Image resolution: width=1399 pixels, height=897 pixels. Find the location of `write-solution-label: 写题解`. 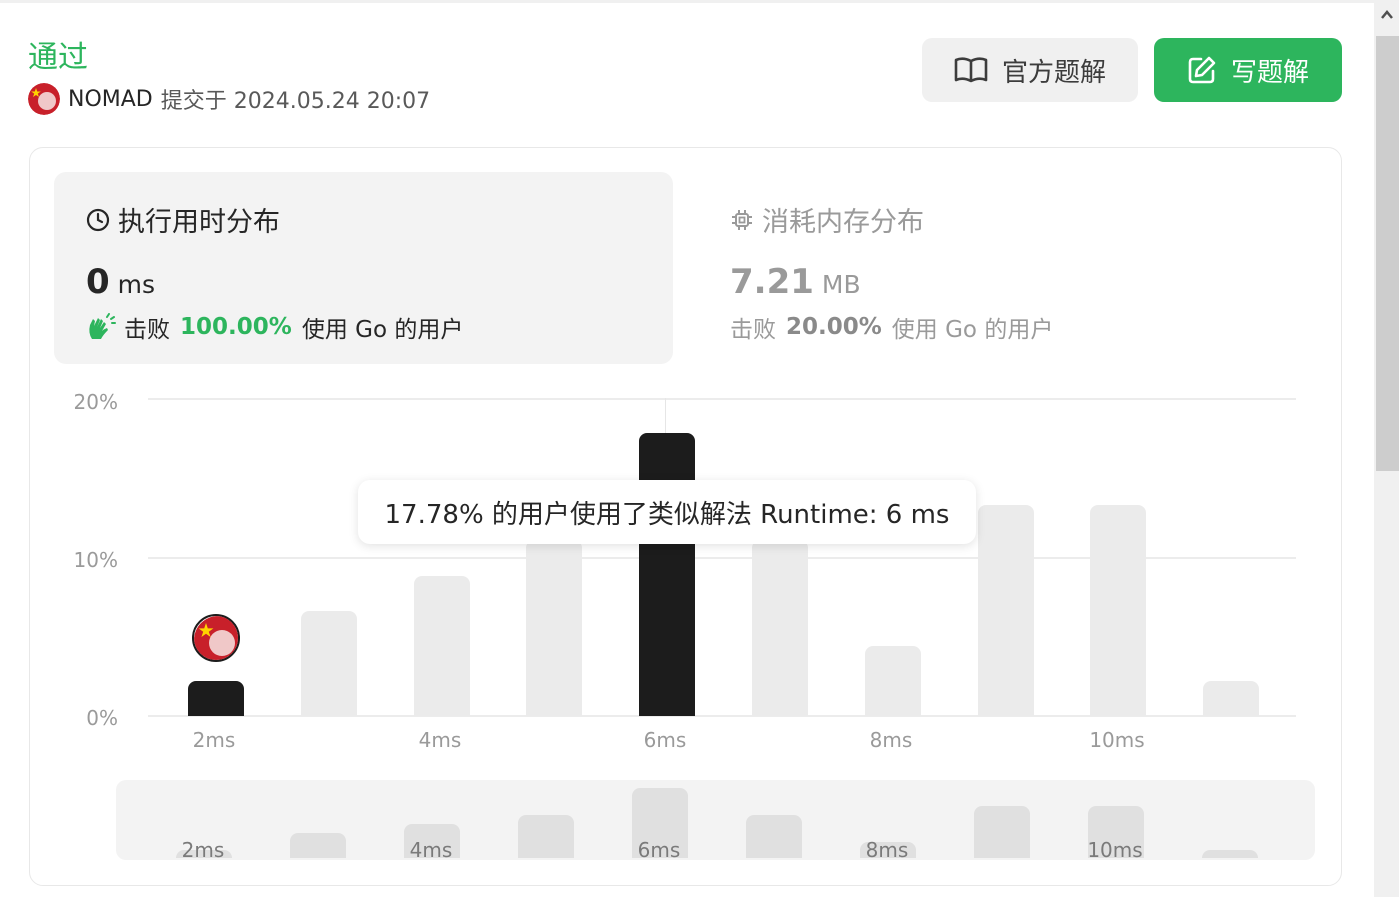

write-solution-label: 写题解 is located at coordinates (1269, 72).